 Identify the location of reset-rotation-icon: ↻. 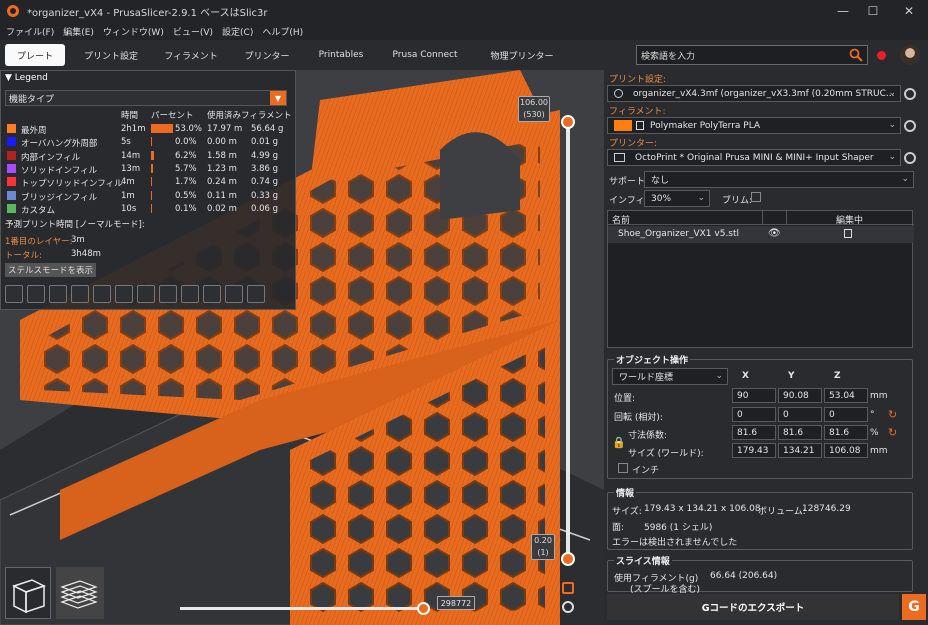
(892, 414).